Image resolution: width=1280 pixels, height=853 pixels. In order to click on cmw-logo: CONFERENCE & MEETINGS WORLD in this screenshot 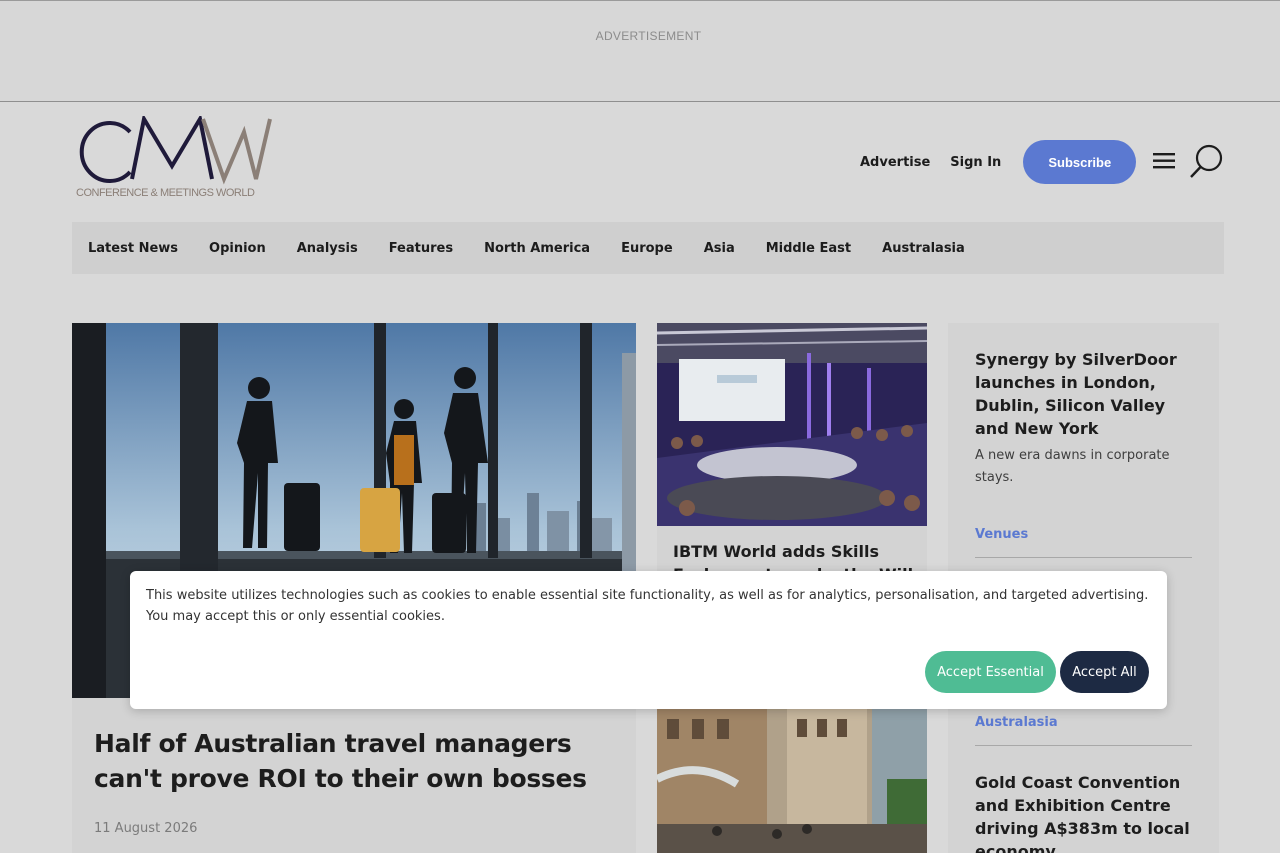, I will do `click(172, 159)`.